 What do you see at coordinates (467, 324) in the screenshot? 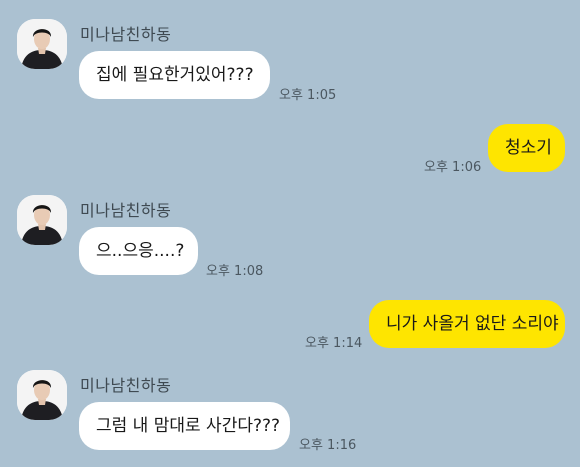
I see `message-bubble-outgoing: 니가 사올거 없단 소리야` at bounding box center [467, 324].